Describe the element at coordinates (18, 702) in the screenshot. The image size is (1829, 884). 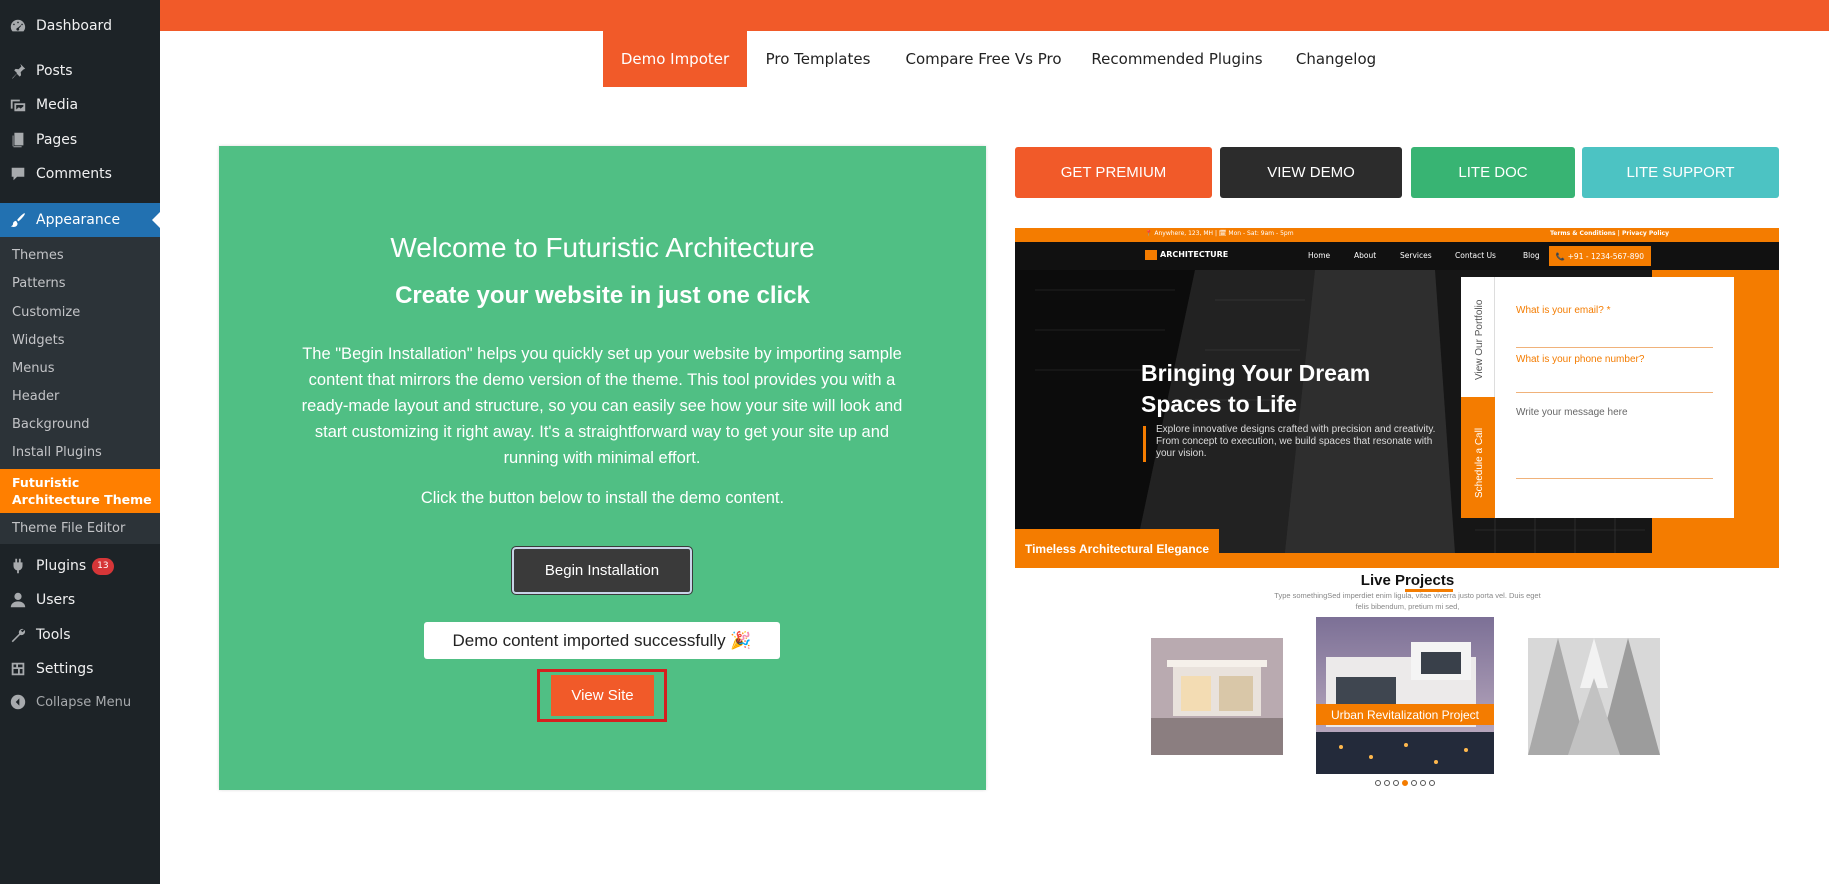
I see `collapse-arrow-icon` at that location.